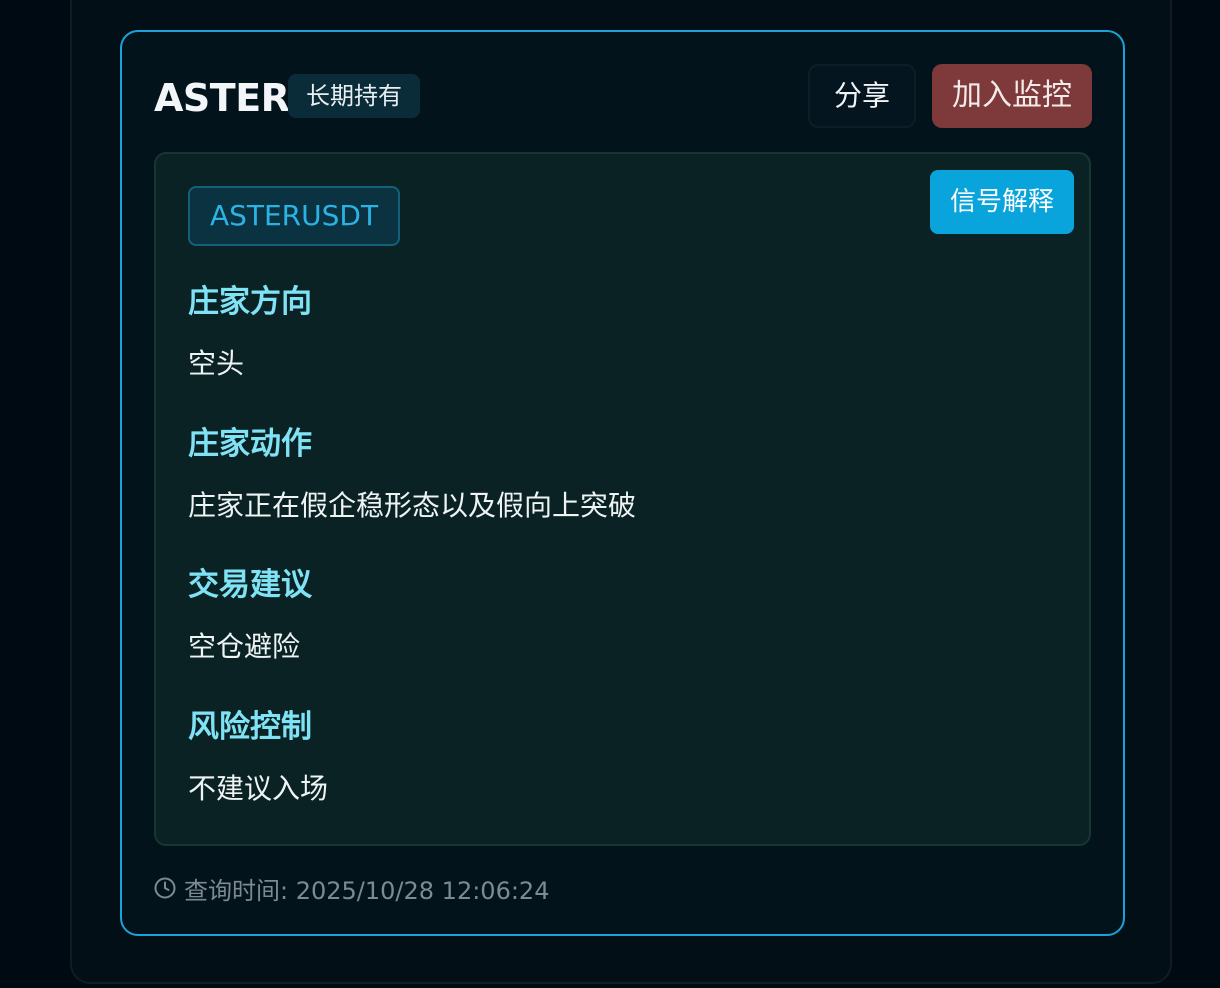  I want to click on query-time-footer: 查询时间: 2025/10/28 12:06:24, so click(351, 888).